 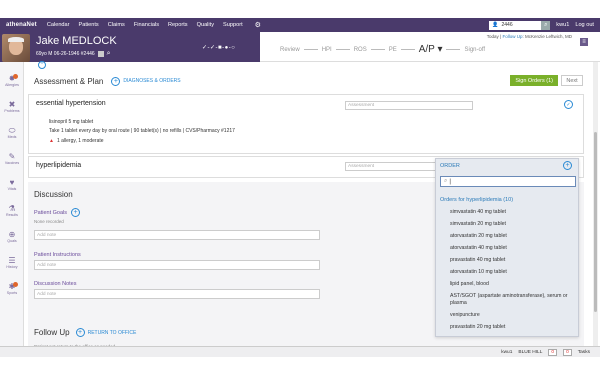 What do you see at coordinates (177, 265) in the screenshot?
I see `patient-instructions-note: Add note` at bounding box center [177, 265].